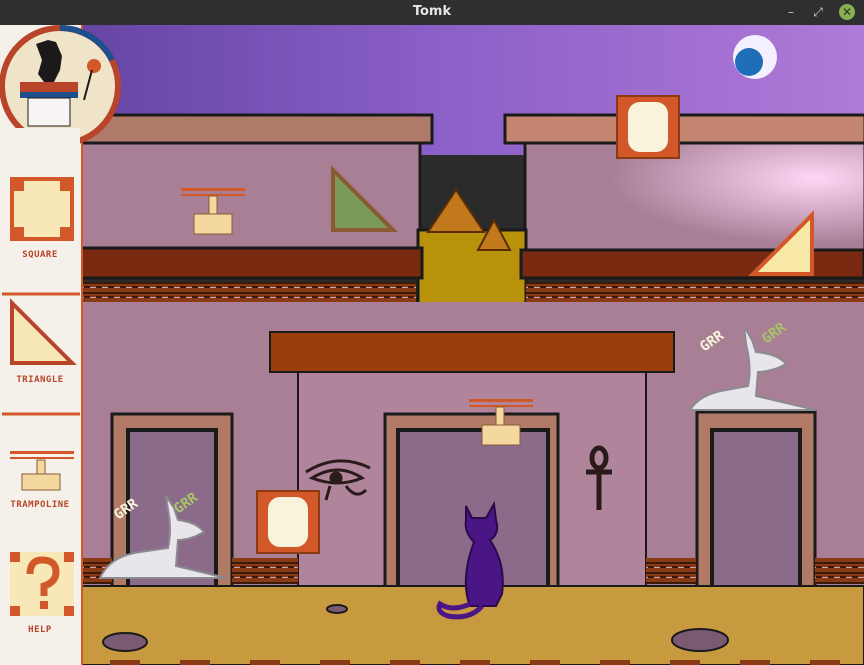 The height and width of the screenshot is (665, 864). I want to click on window-title: Tomk, so click(432, 11).